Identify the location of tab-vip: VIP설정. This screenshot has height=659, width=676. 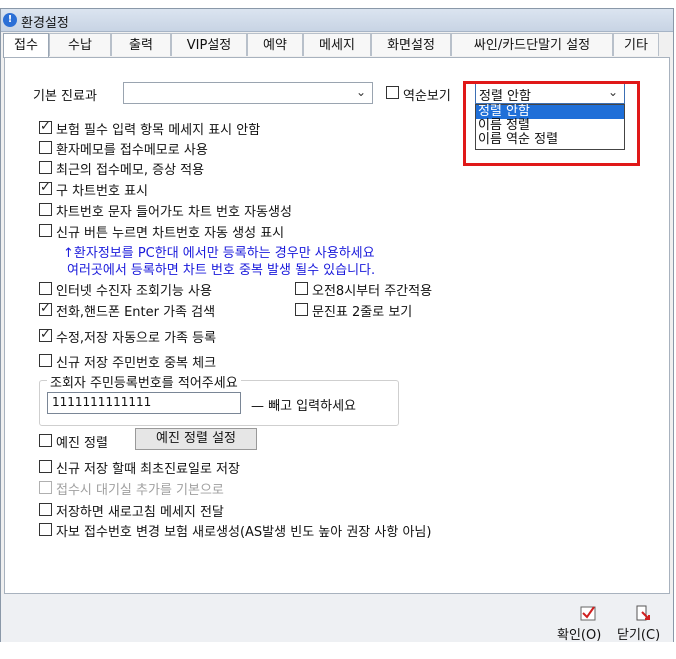
(209, 44).